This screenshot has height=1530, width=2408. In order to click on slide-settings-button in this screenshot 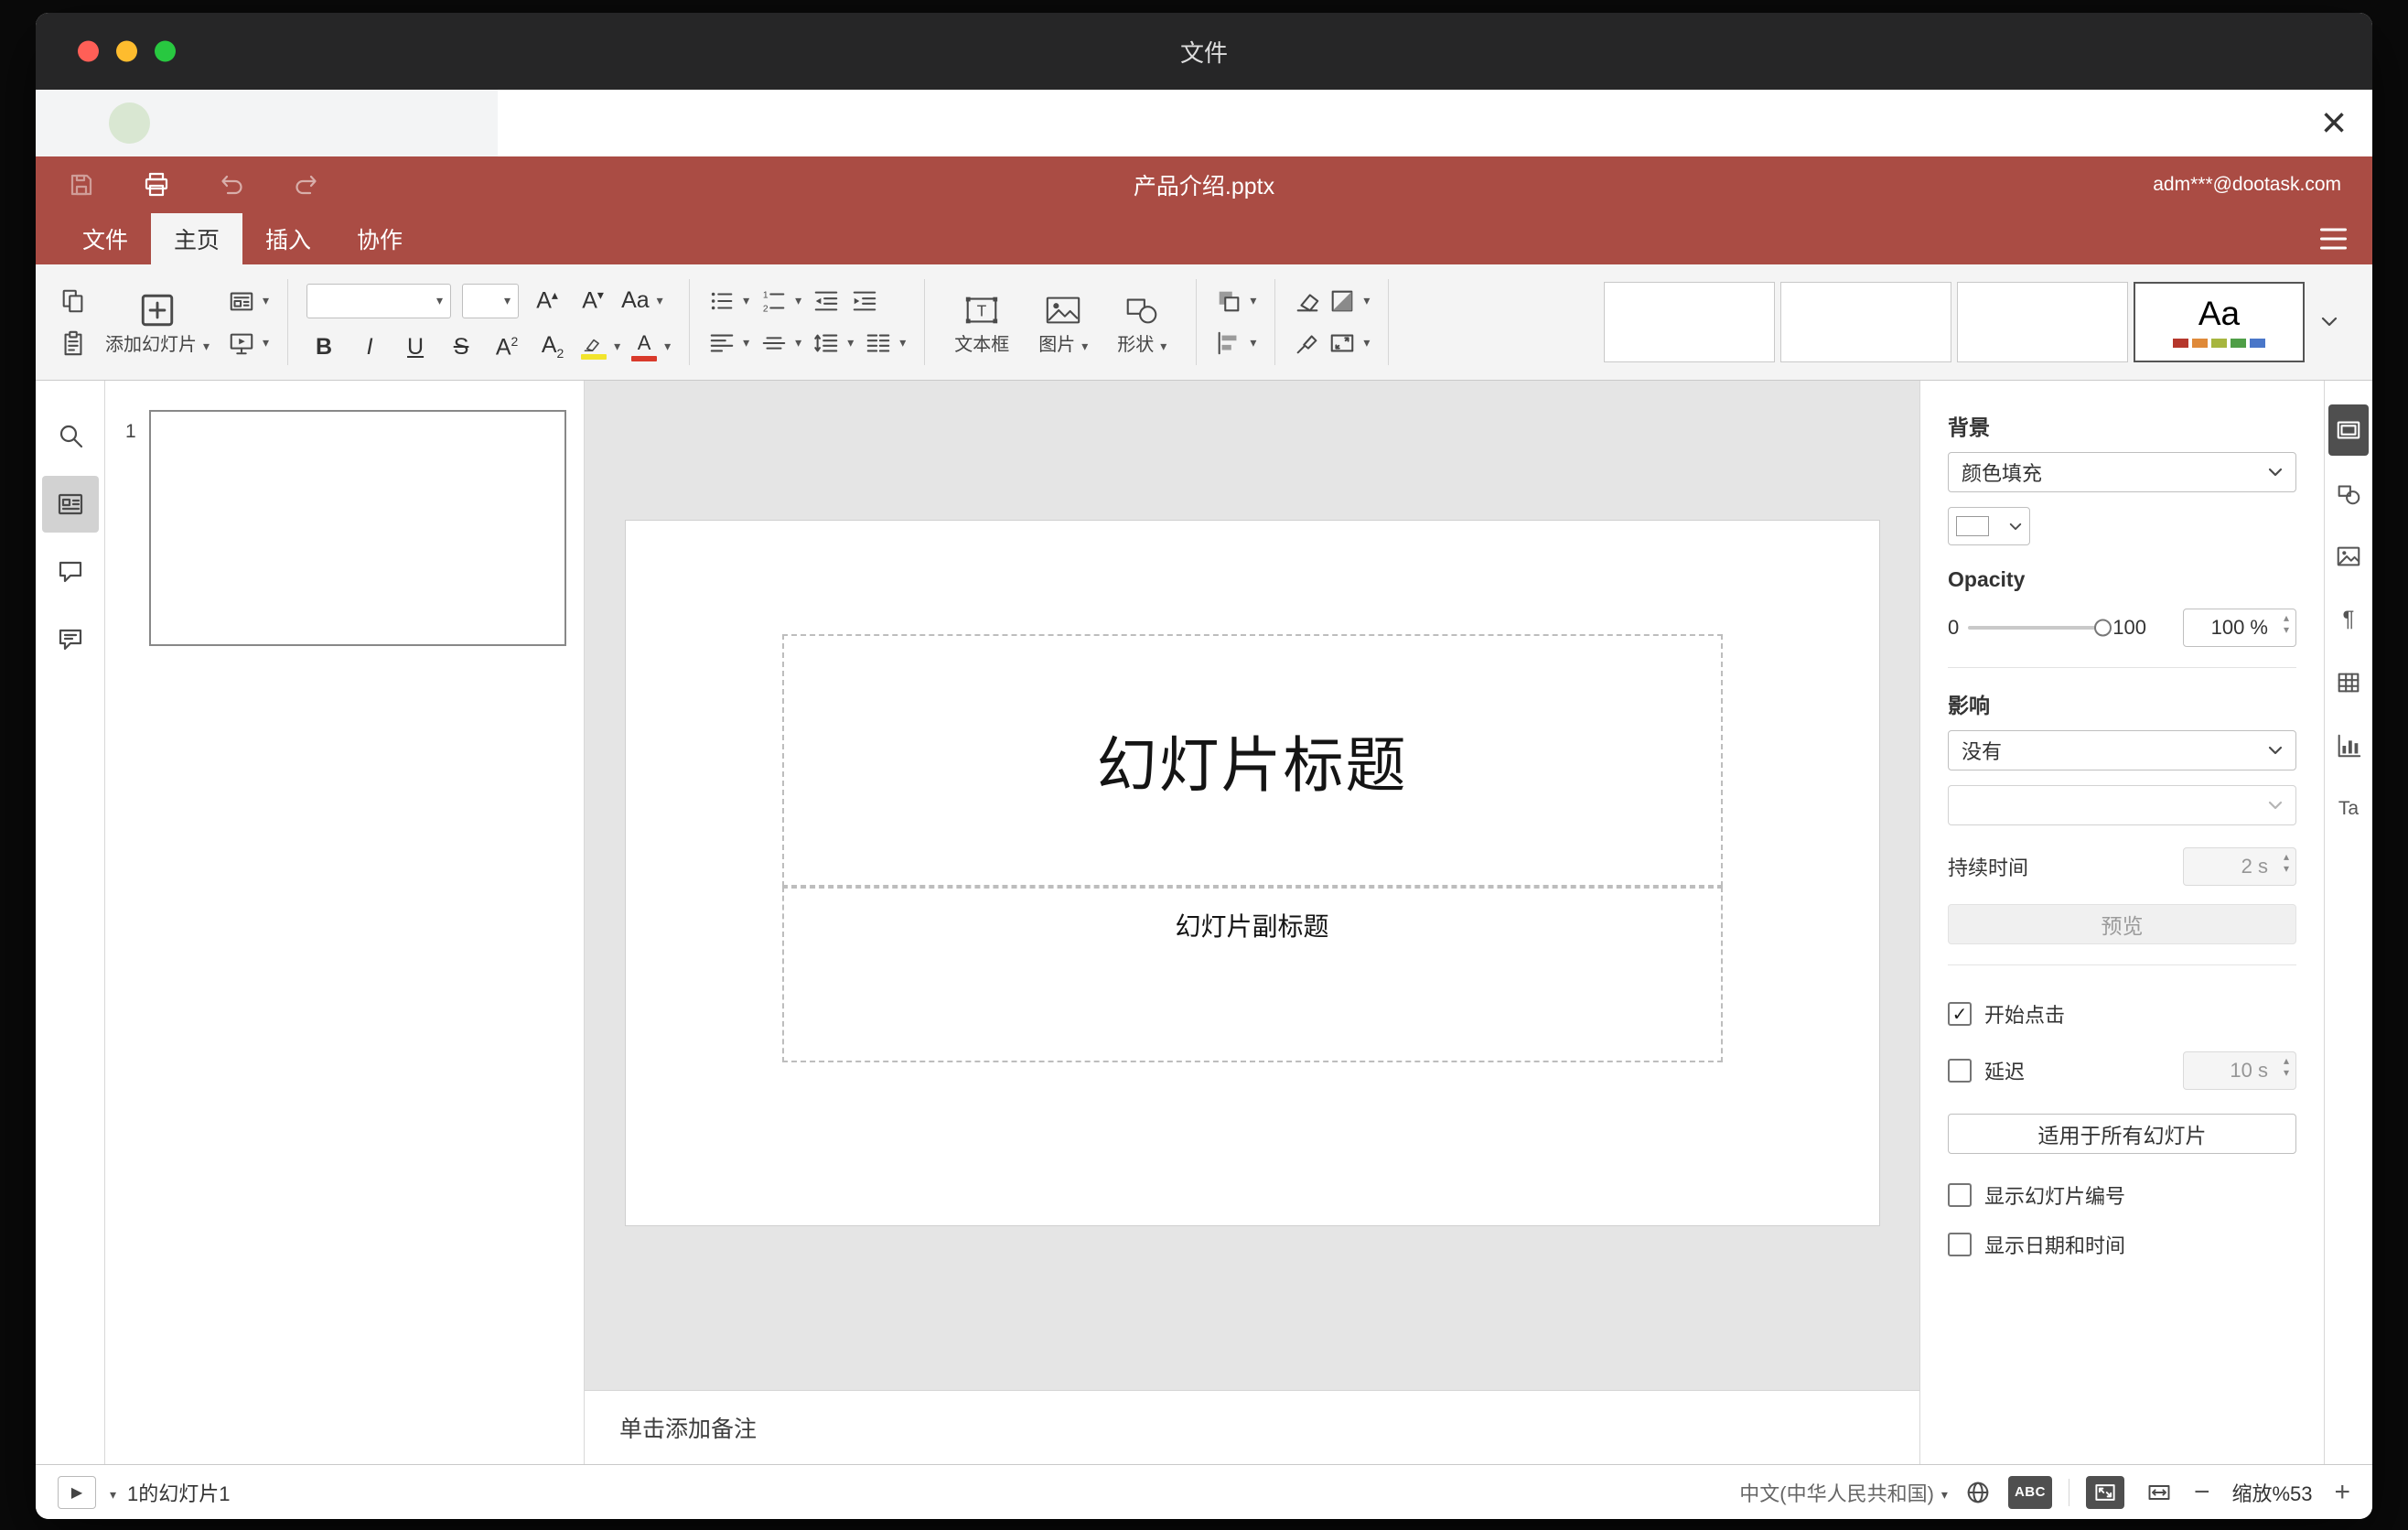, I will do `click(2348, 430)`.